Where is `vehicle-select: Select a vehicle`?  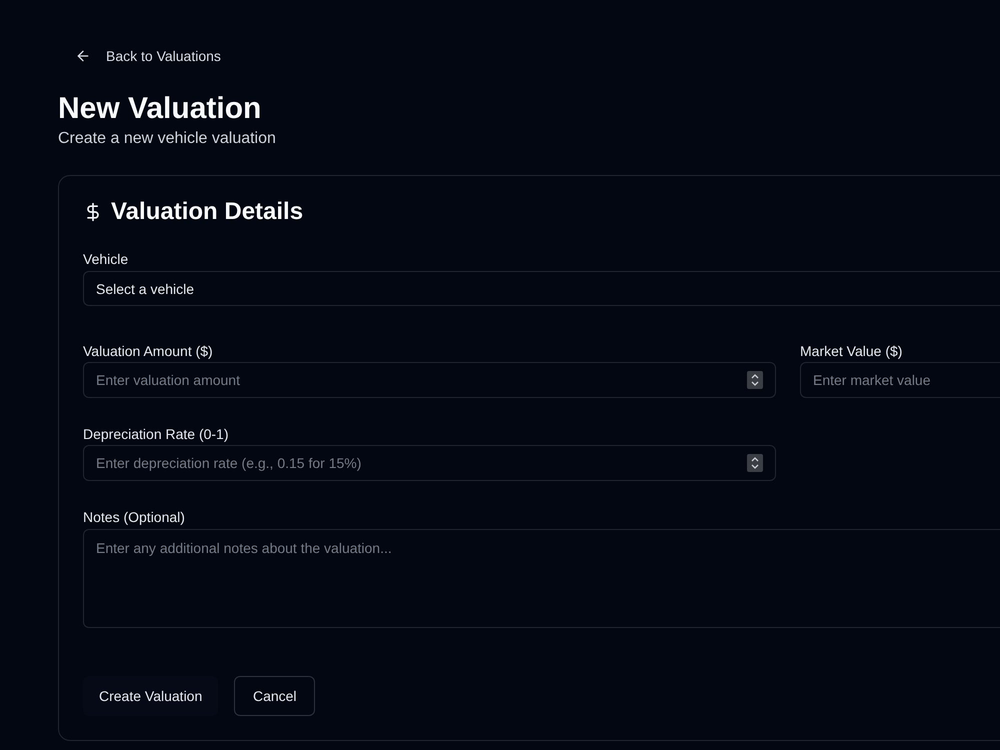 vehicle-select: Select a vehicle is located at coordinates (541, 288).